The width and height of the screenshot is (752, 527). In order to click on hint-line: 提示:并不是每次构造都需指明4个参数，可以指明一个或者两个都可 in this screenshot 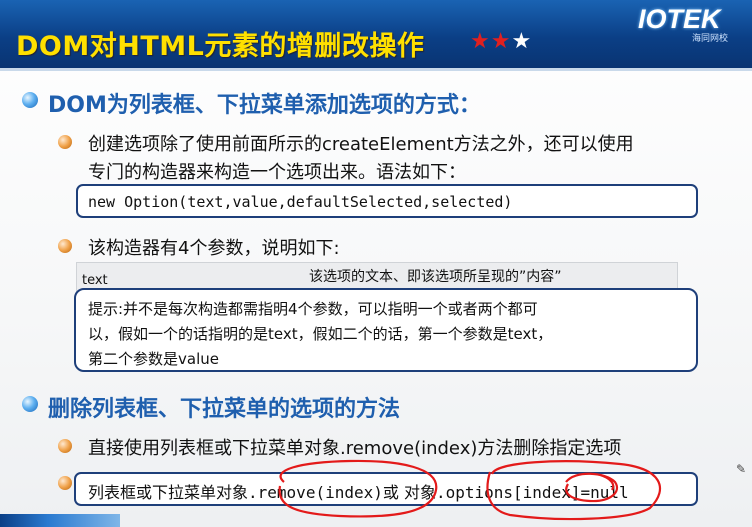, I will do `click(313, 309)`.